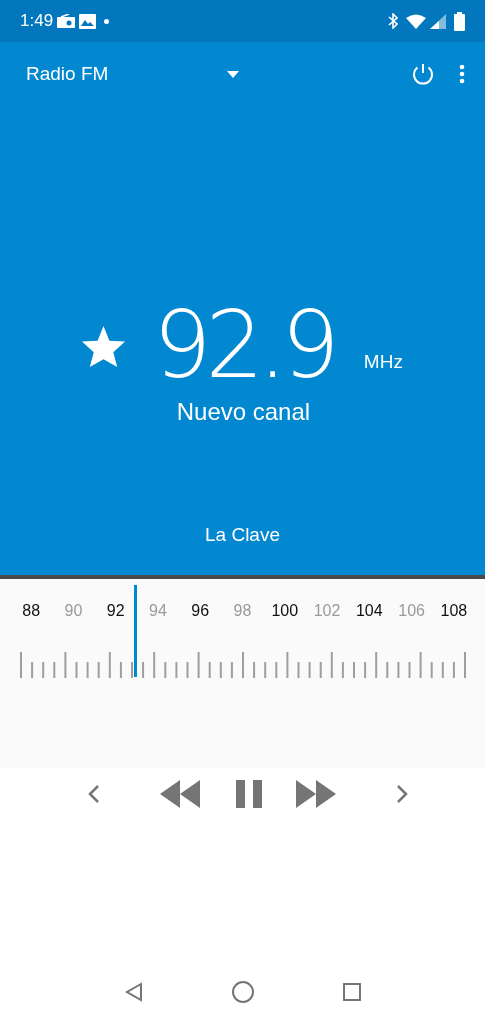 The width and height of the screenshot is (485, 1024). I want to click on frequency-display: 92.9, so click(243, 346).